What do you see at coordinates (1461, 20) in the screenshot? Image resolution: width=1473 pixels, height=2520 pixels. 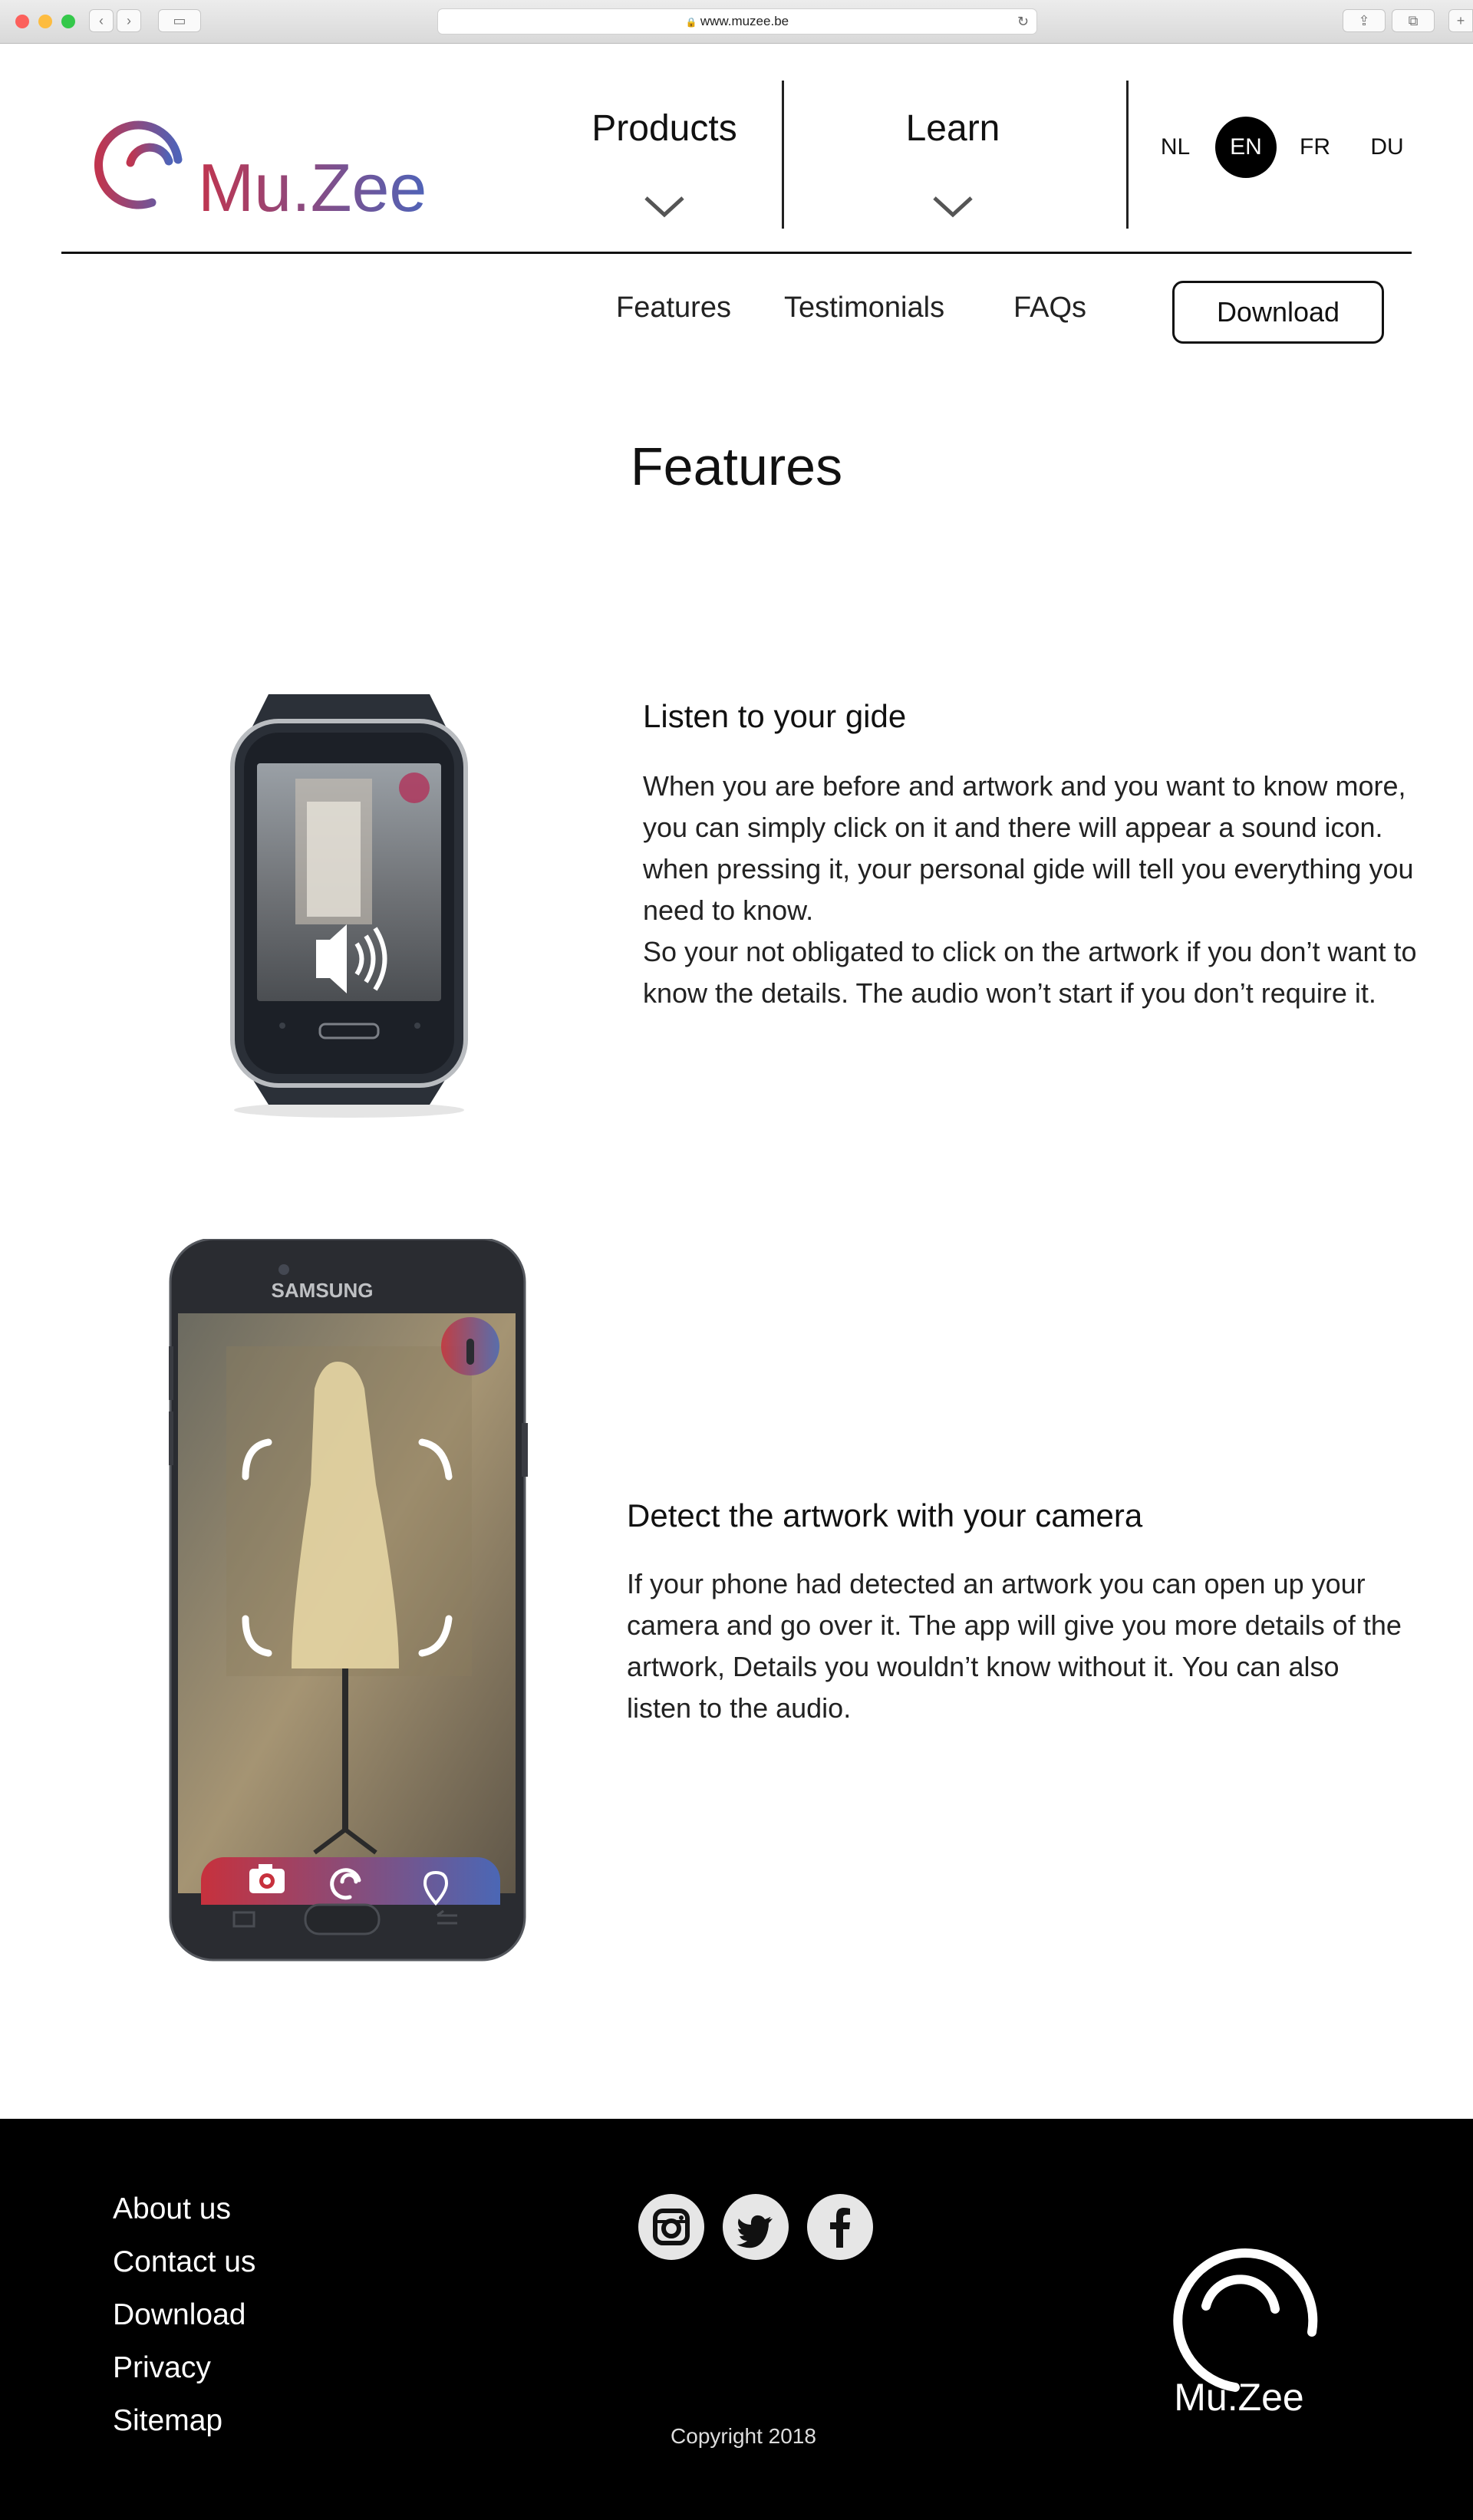 I see `new-tab-icon: +` at bounding box center [1461, 20].